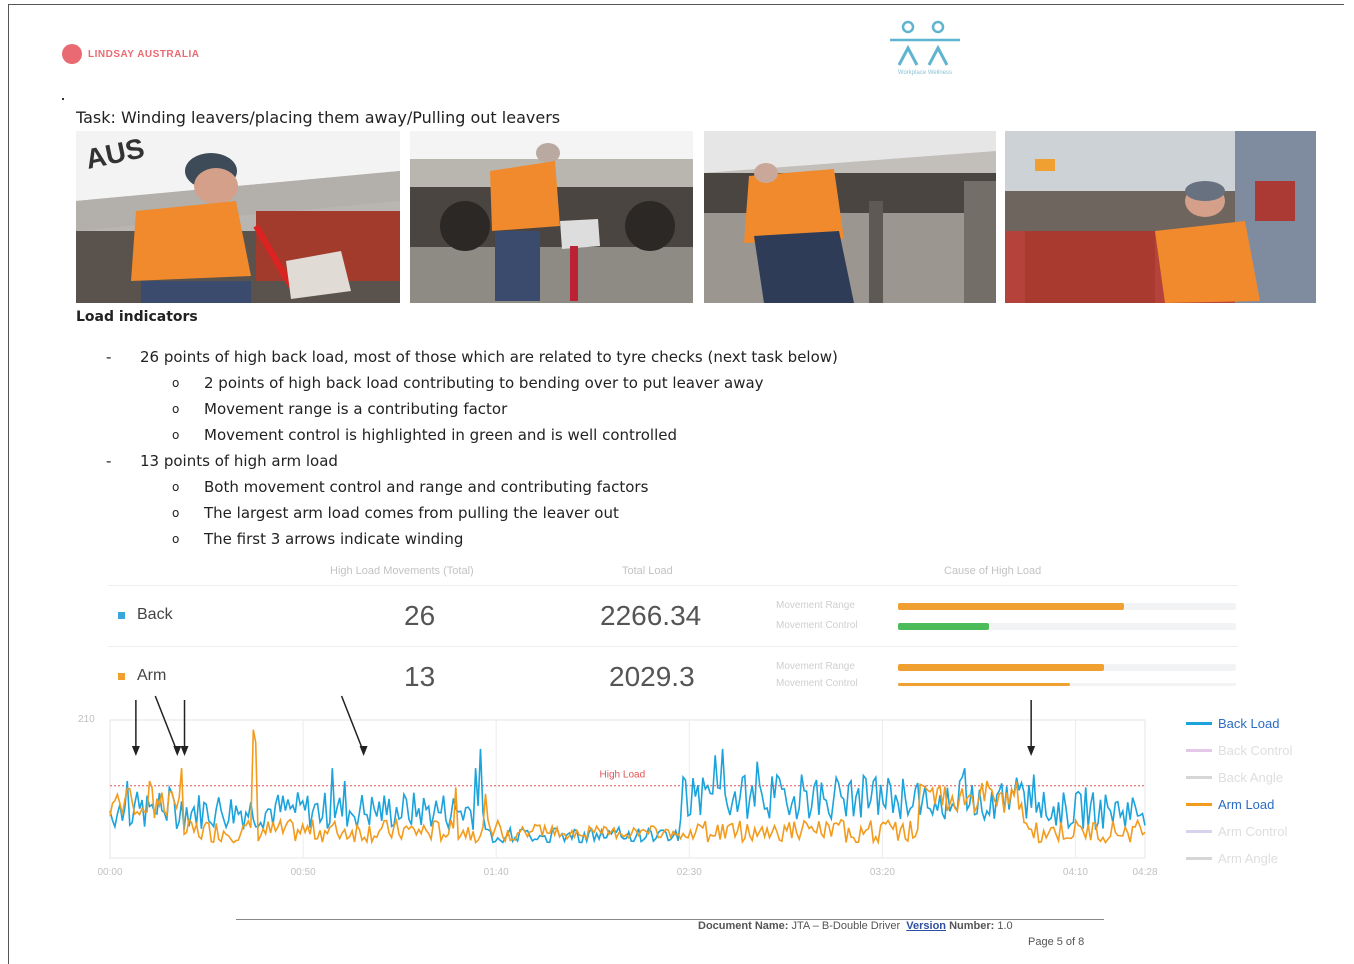 Image resolution: width=1354 pixels, height=964 pixels. I want to click on sub-bullet-item: o Movement range is a contributing factor, so click(472, 411).